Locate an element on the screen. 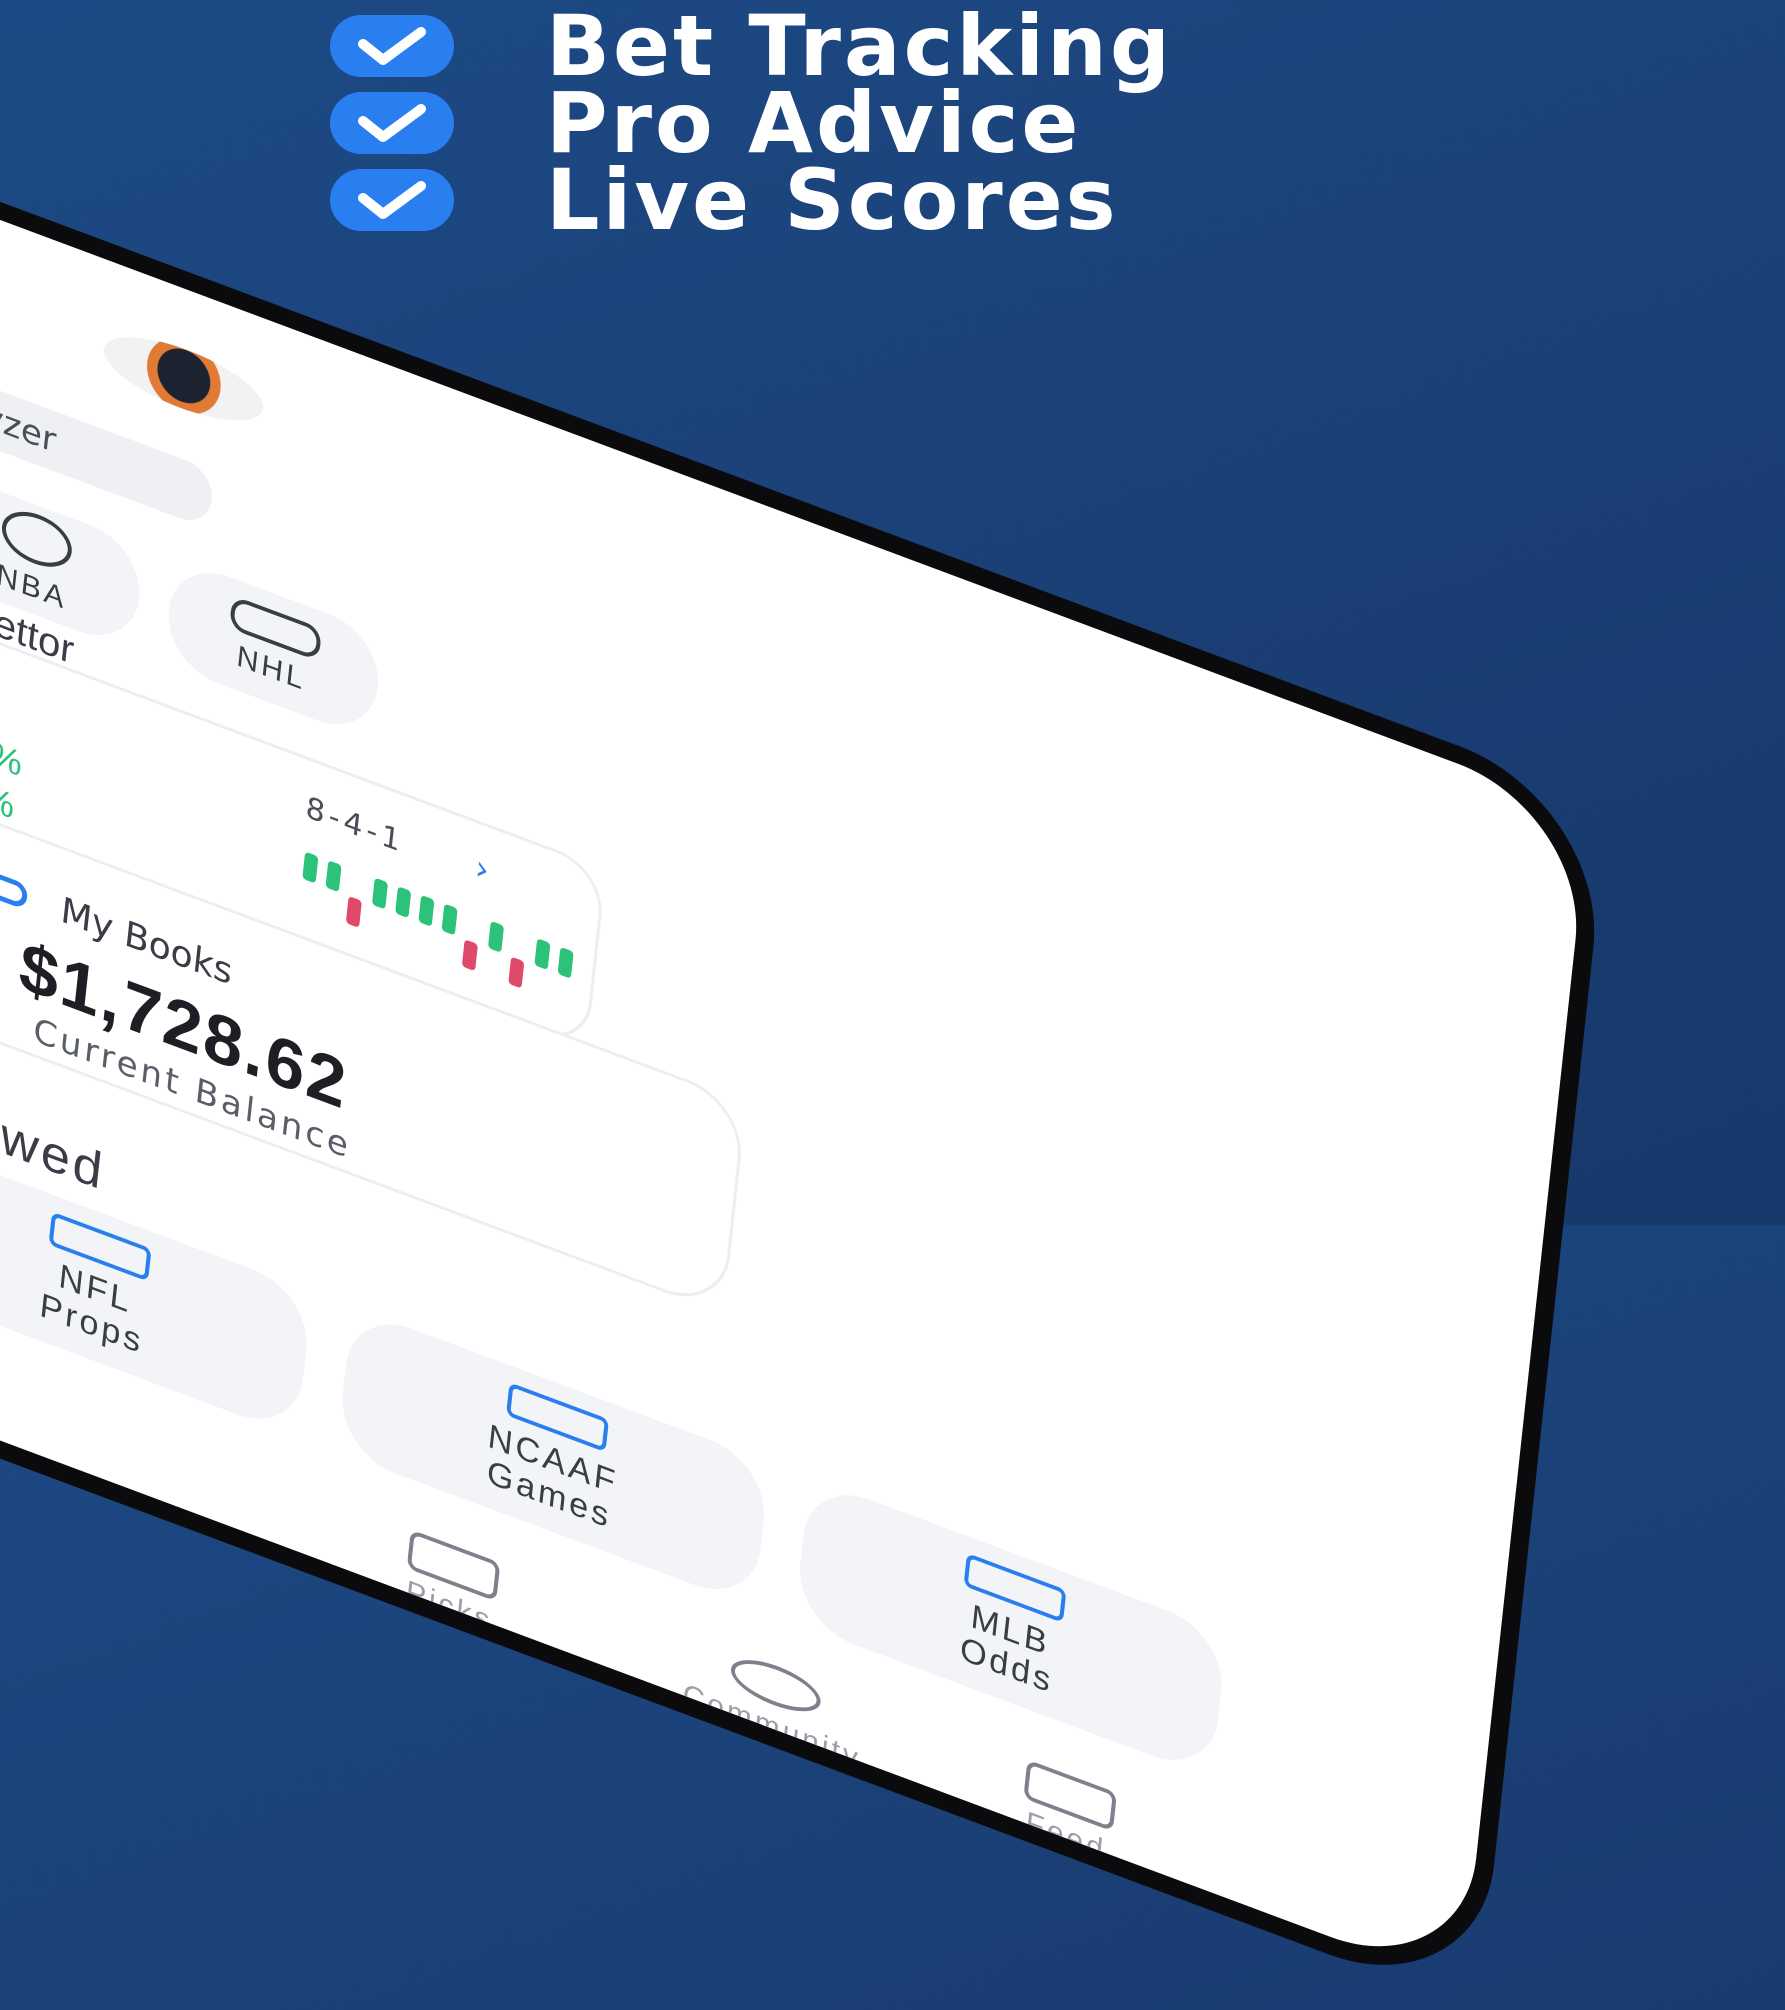 The height and width of the screenshot is (2010, 1785). feature-item: Bet Tracking is located at coordinates (765, 46).